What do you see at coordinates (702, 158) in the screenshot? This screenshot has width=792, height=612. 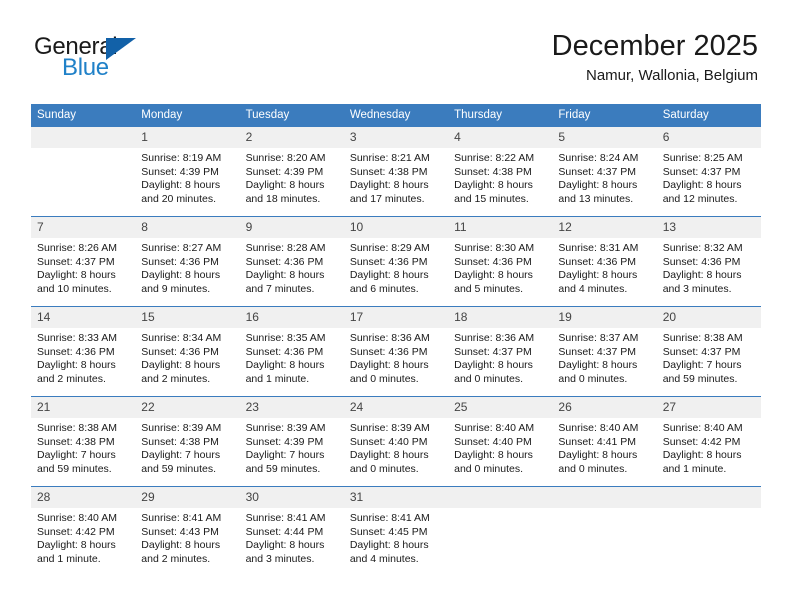 I see `sunrise-text: Sunrise: 8:25 AM` at bounding box center [702, 158].